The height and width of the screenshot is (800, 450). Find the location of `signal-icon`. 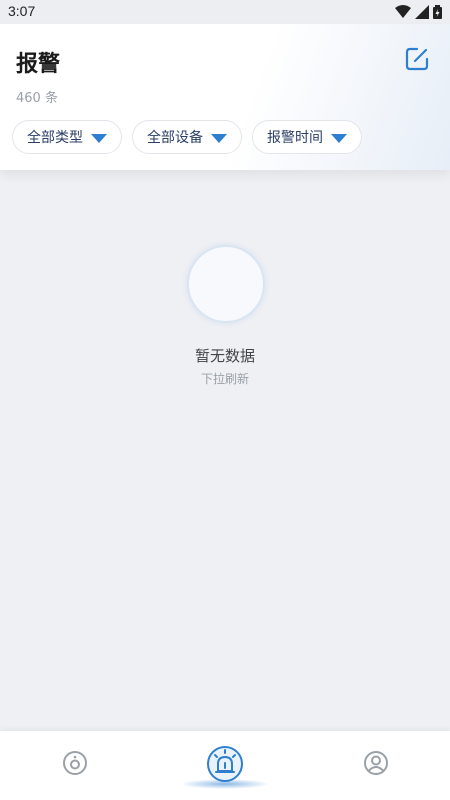

signal-icon is located at coordinates (422, 12).